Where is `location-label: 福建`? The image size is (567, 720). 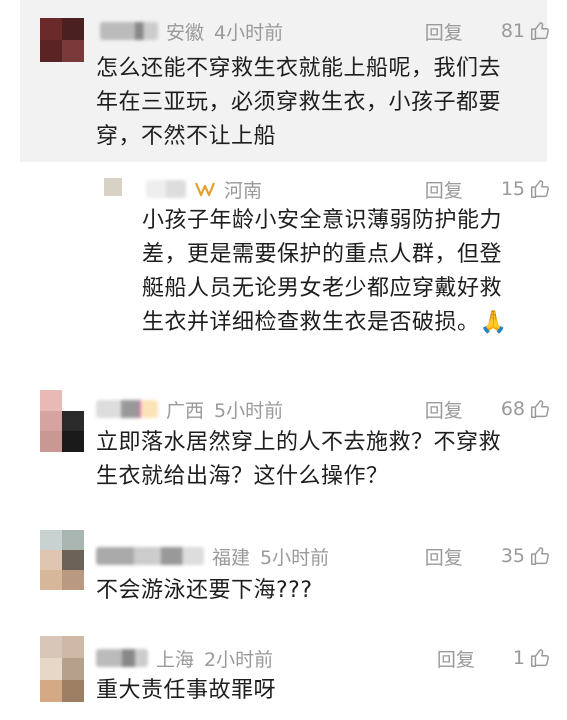
location-label: 福建 is located at coordinates (231, 557).